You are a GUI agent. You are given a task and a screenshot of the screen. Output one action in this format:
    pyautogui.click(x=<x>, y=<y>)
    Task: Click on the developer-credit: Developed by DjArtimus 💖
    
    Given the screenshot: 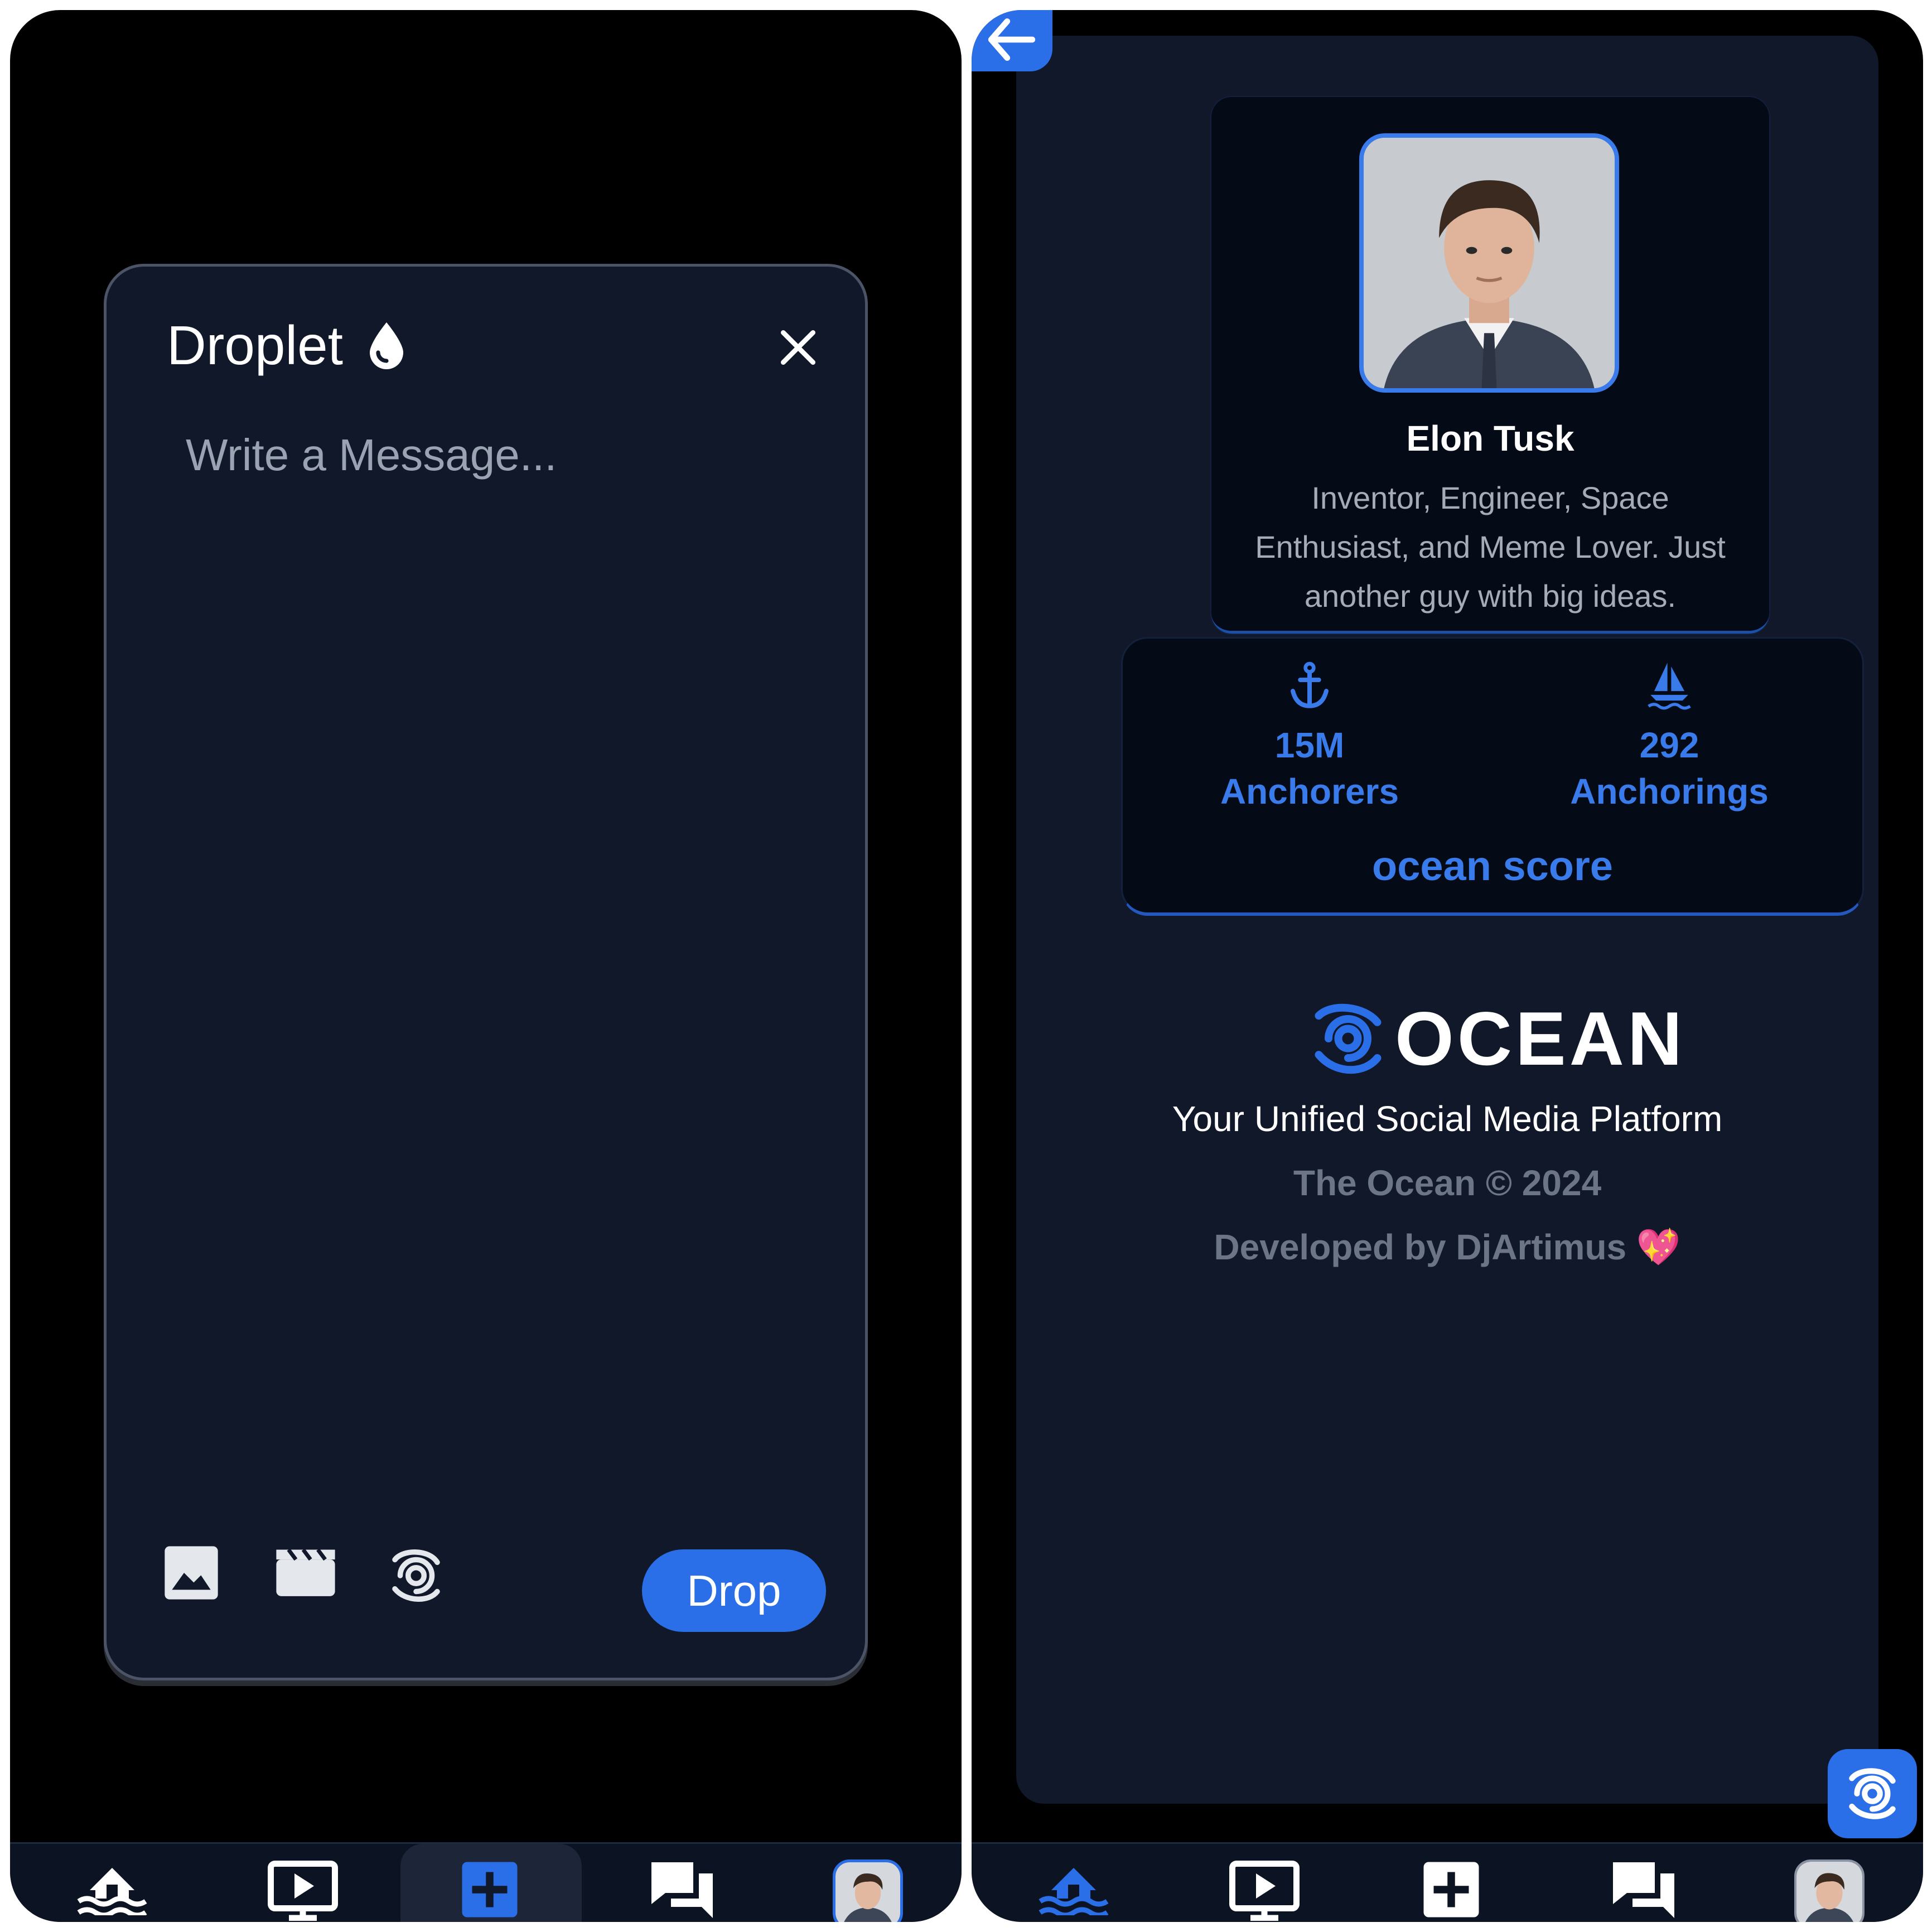 What is the action you would take?
    pyautogui.click(x=1447, y=1247)
    